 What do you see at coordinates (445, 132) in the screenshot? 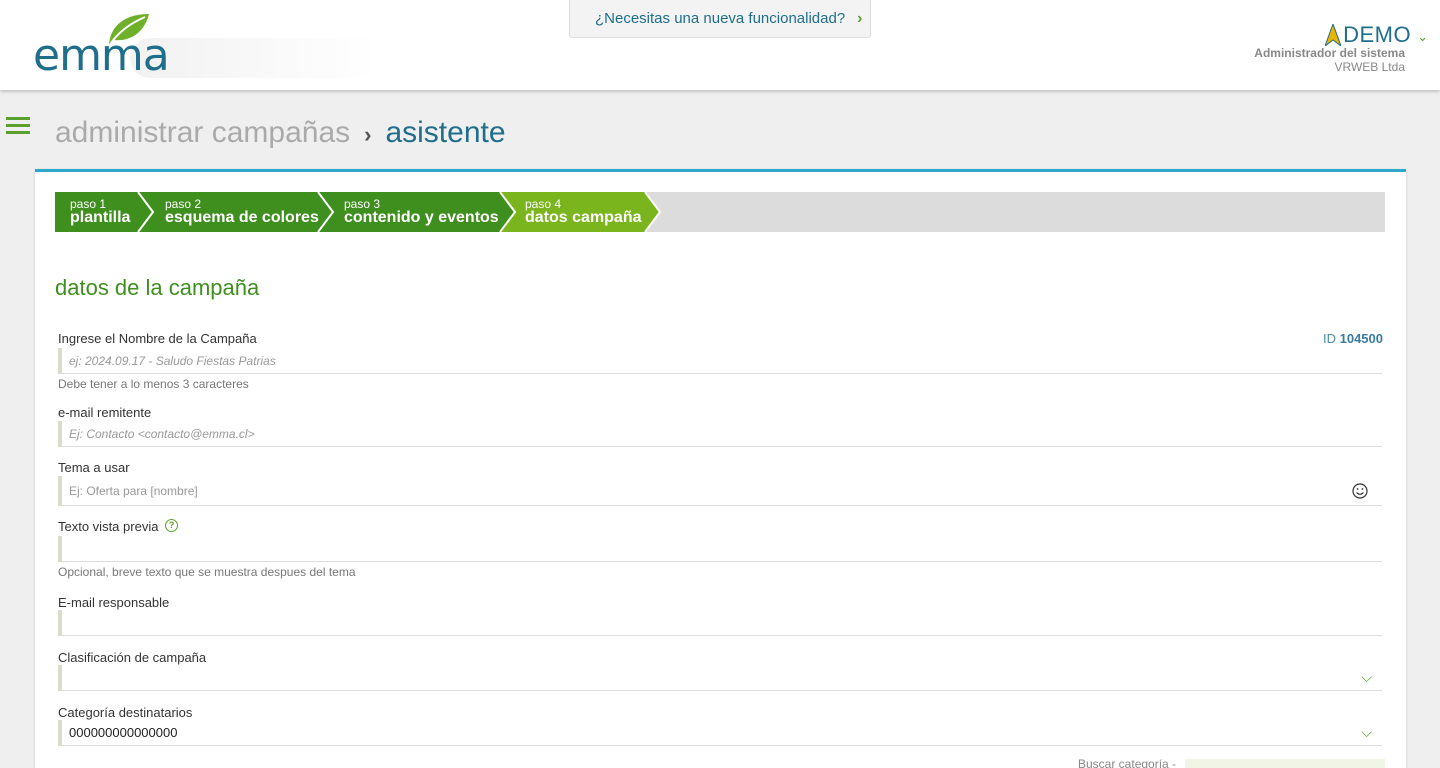
I see `breadcrumb-current: asistente` at bounding box center [445, 132].